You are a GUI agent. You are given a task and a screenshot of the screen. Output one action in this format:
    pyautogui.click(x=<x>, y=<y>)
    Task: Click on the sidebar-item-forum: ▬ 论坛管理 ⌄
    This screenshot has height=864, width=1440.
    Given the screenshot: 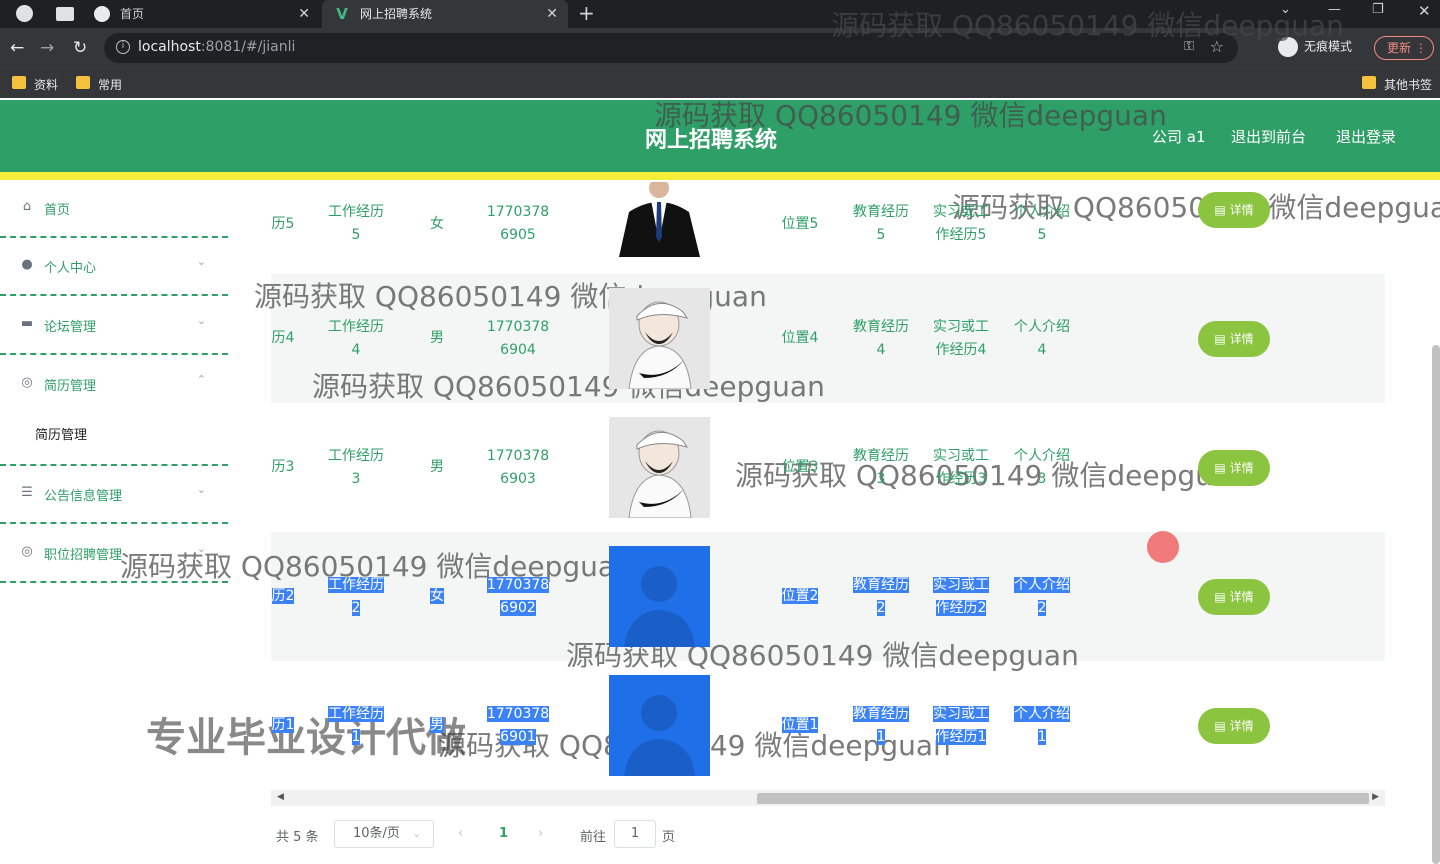 What is the action you would take?
    pyautogui.click(x=114, y=326)
    